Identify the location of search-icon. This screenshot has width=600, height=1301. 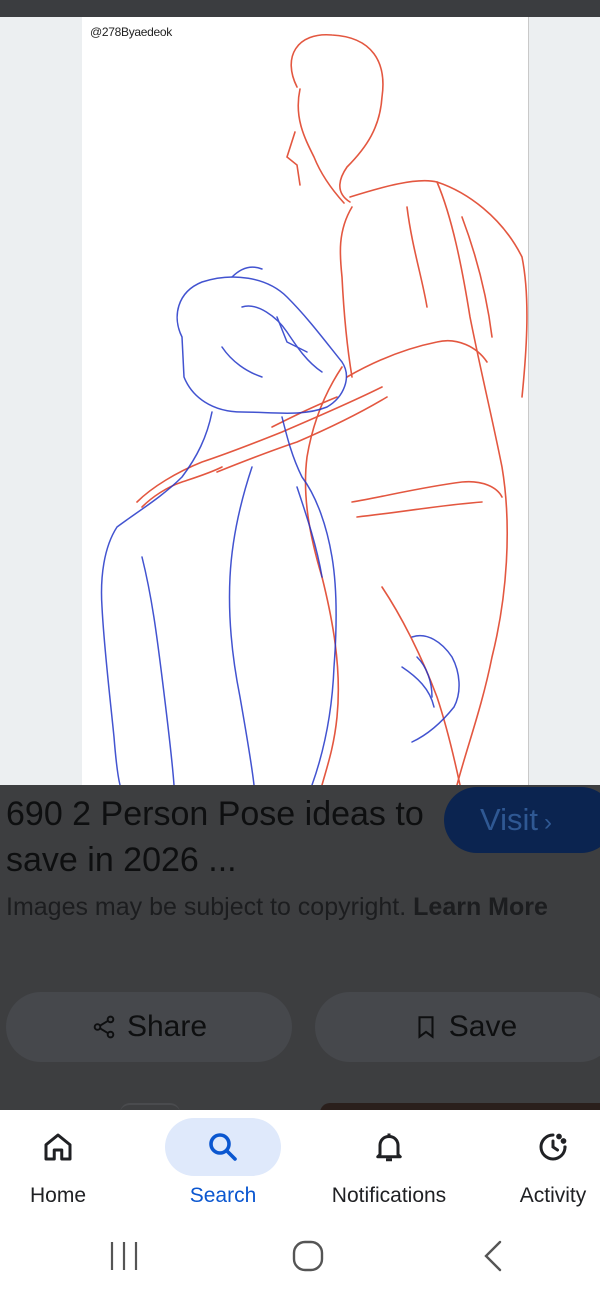
(223, 1147).